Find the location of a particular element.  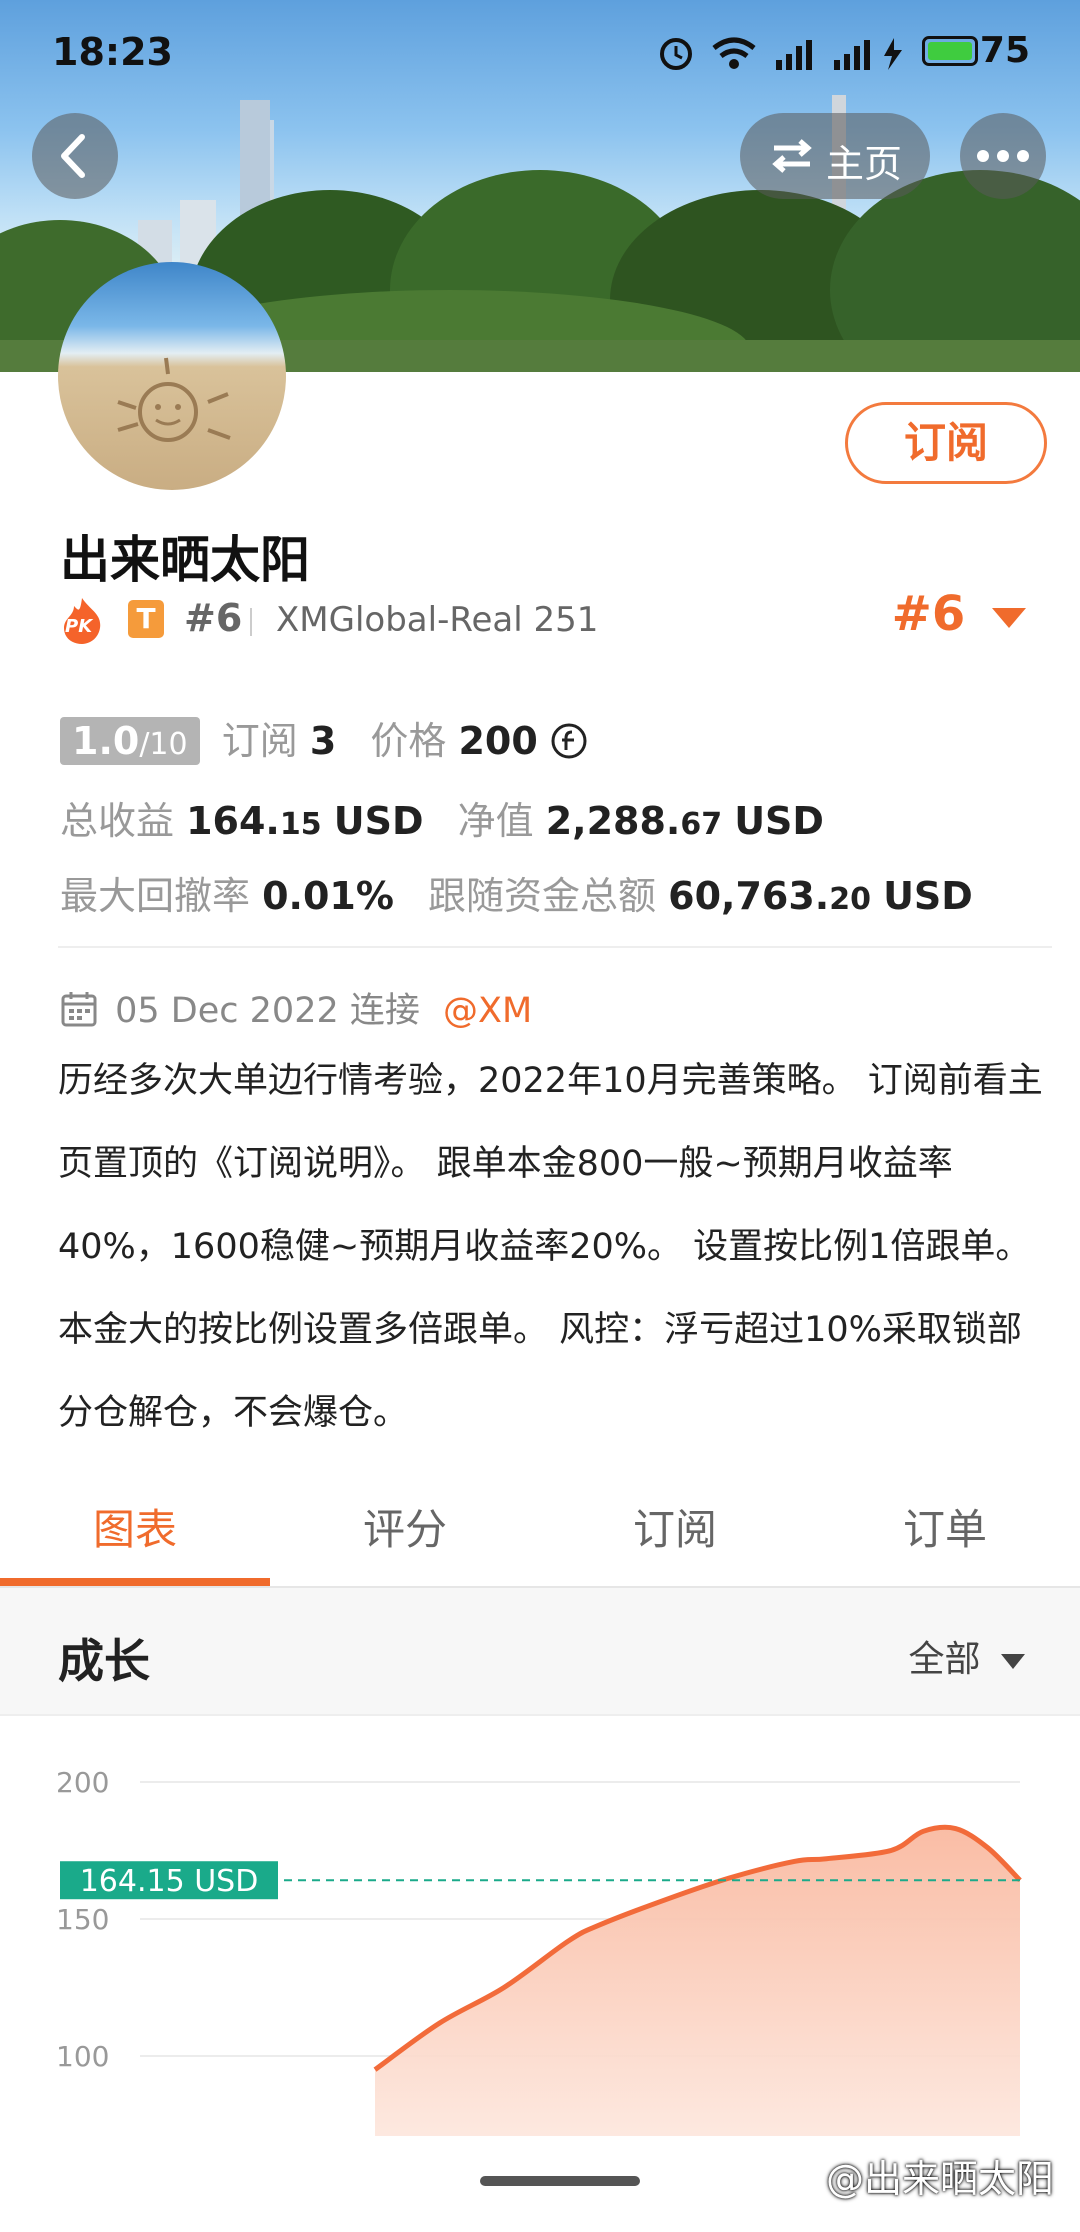

total-profit-int: 164. is located at coordinates (233, 821).